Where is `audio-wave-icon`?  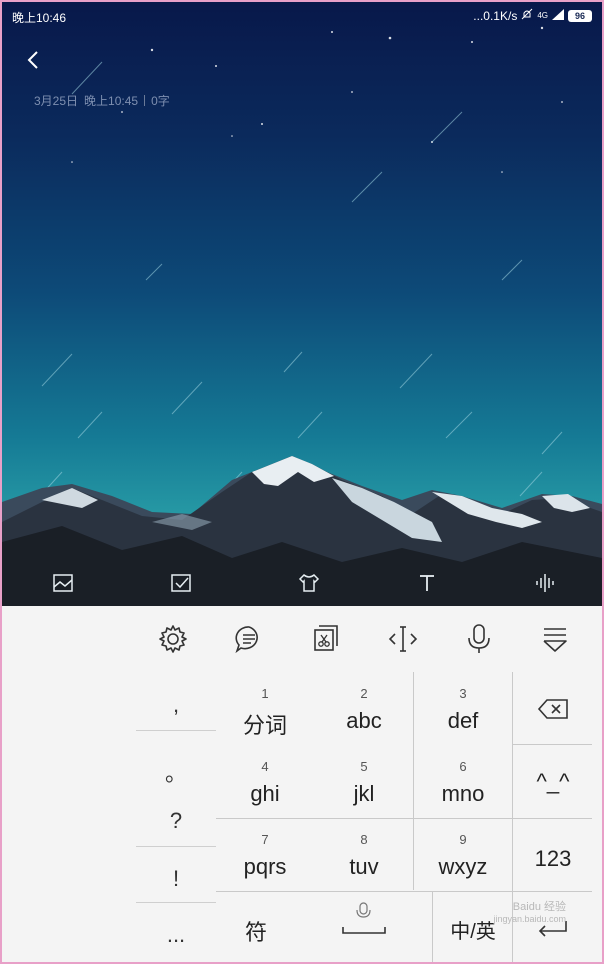 audio-wave-icon is located at coordinates (545, 583).